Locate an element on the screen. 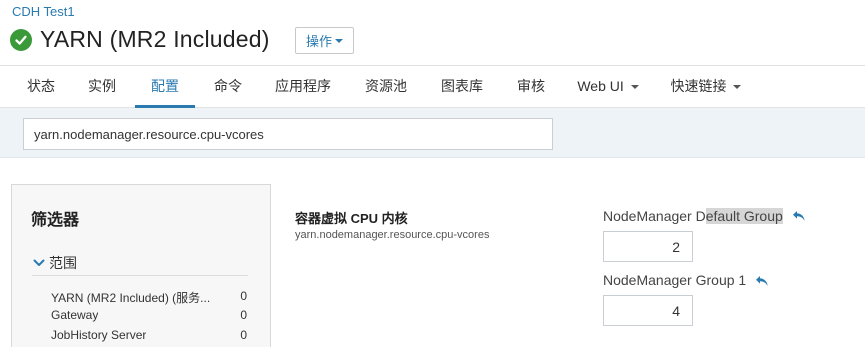 This screenshot has height=347, width=865. cluster-link: CDH Test1 is located at coordinates (43, 11).